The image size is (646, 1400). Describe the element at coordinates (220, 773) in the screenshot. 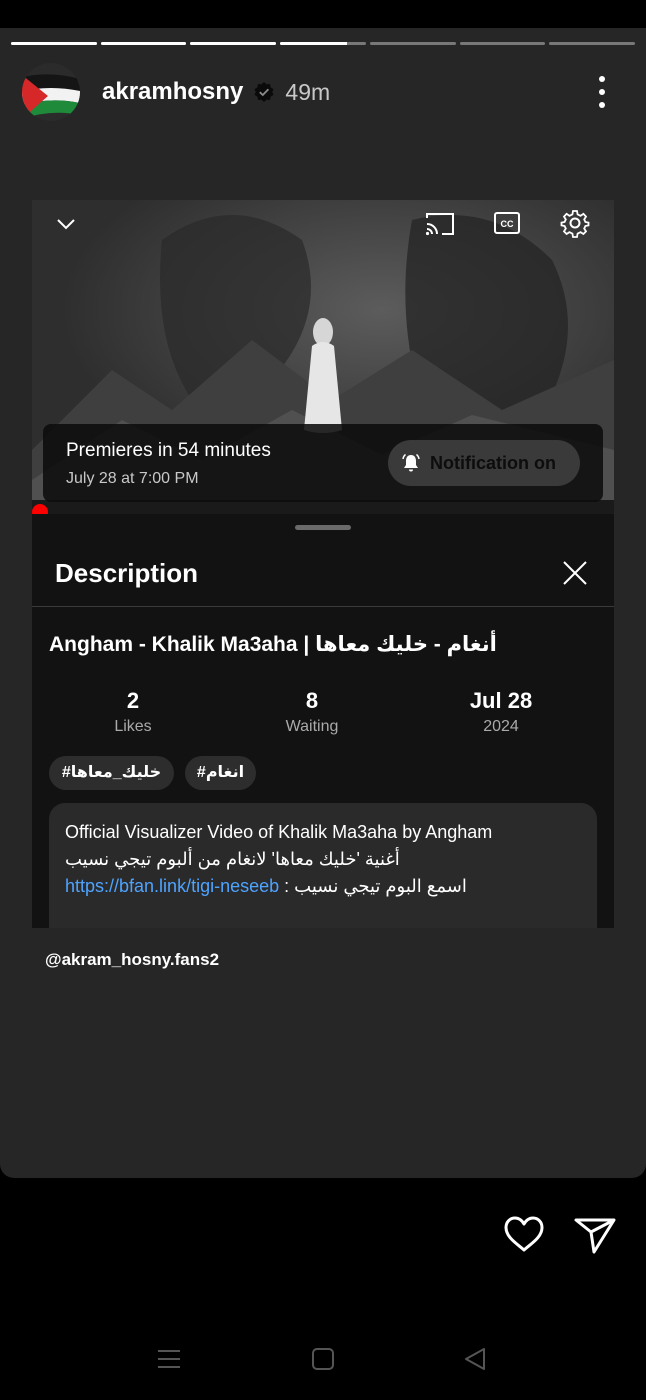

I see `hashtag-chip: #انغام` at that location.